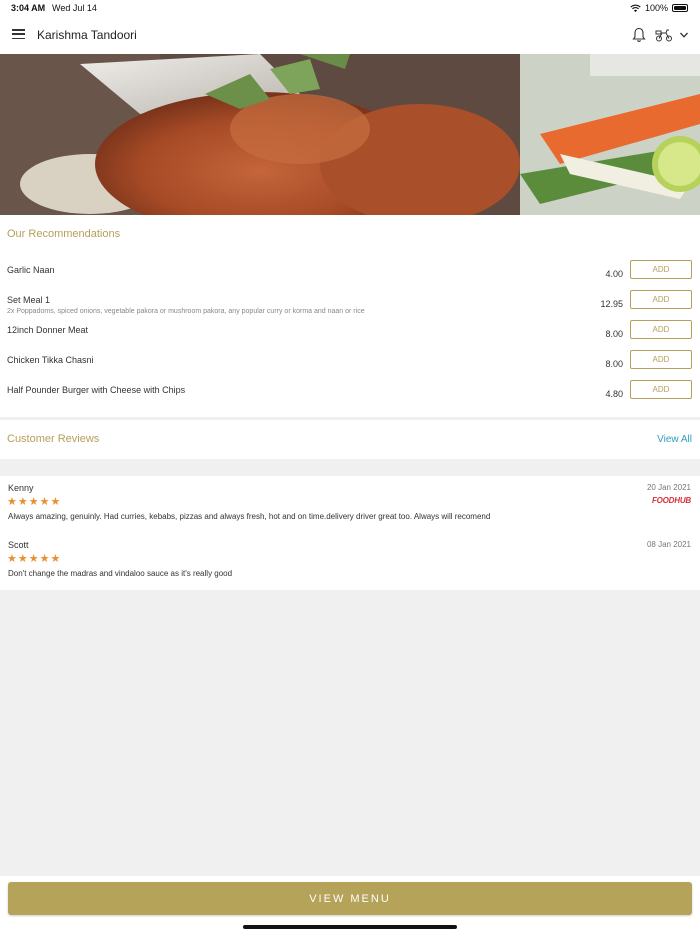  I want to click on recommendation-item: Chicken Tikka Chasni 8.00 ADD, so click(350, 367).